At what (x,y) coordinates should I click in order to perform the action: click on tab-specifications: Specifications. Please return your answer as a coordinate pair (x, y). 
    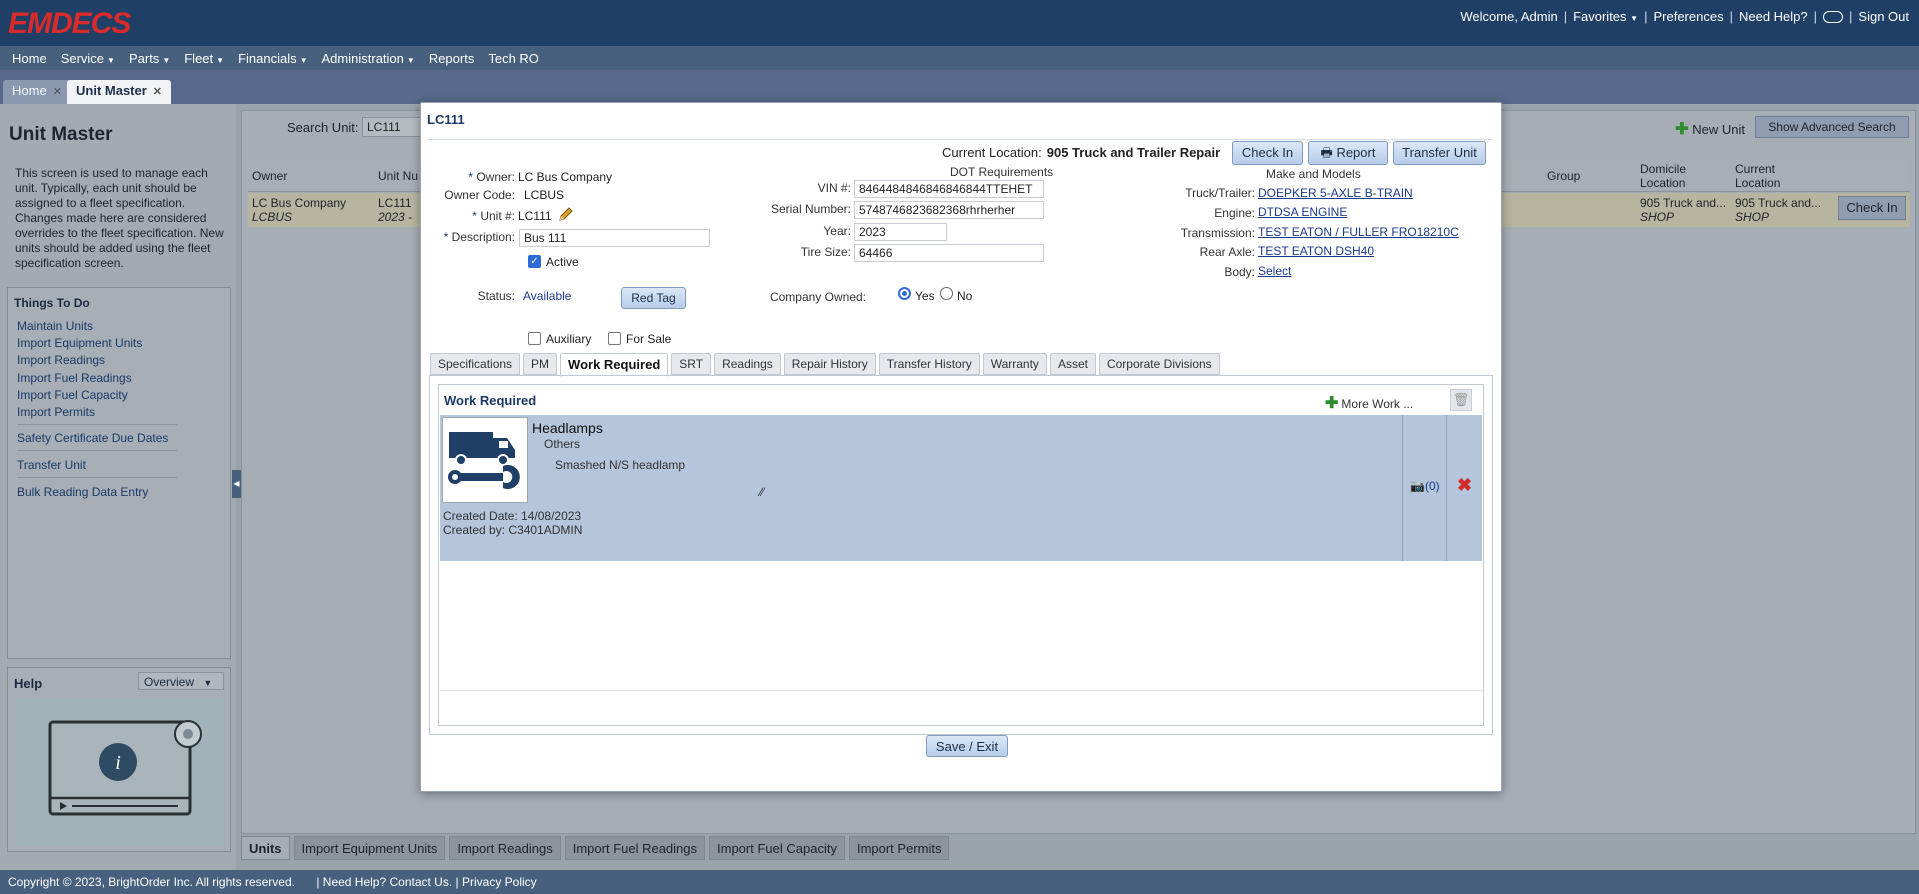
    Looking at the image, I should click on (475, 364).